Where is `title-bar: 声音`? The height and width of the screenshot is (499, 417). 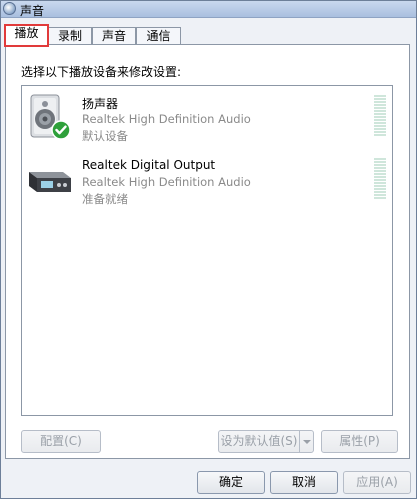 title-bar: 声音 is located at coordinates (208, 9).